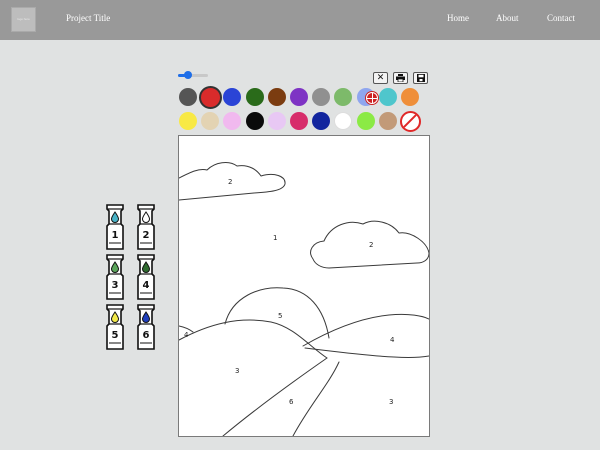 Image resolution: width=600 pixels, height=450 pixels. Describe the element at coordinates (115, 235) in the screenshot. I see `paint-tube-number: 1` at that location.